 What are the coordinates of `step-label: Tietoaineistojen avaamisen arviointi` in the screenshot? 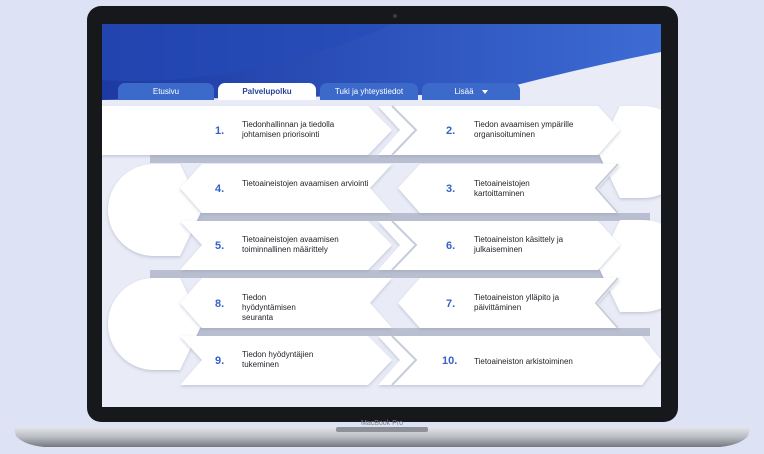 It's located at (305, 183).